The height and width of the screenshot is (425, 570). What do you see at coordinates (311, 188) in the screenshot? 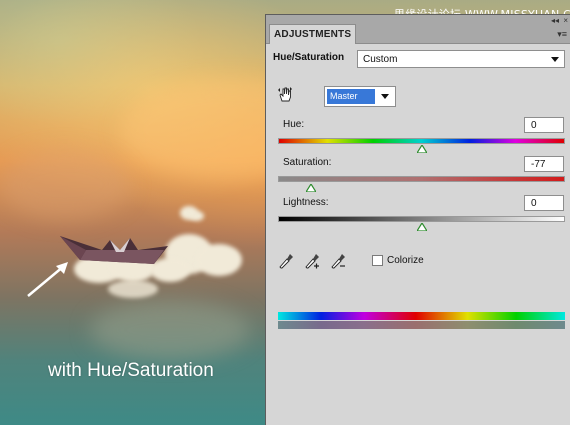
I see `saturation-slider-thumb` at bounding box center [311, 188].